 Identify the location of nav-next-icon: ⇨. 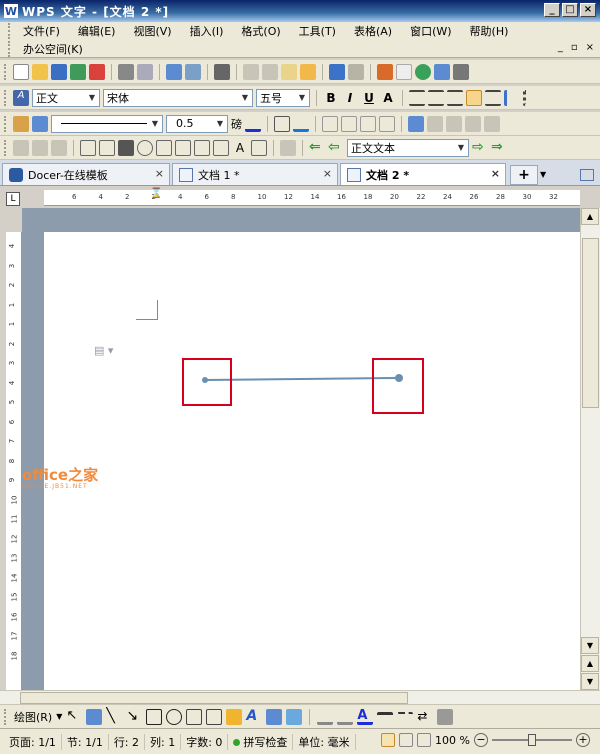
(480, 148).